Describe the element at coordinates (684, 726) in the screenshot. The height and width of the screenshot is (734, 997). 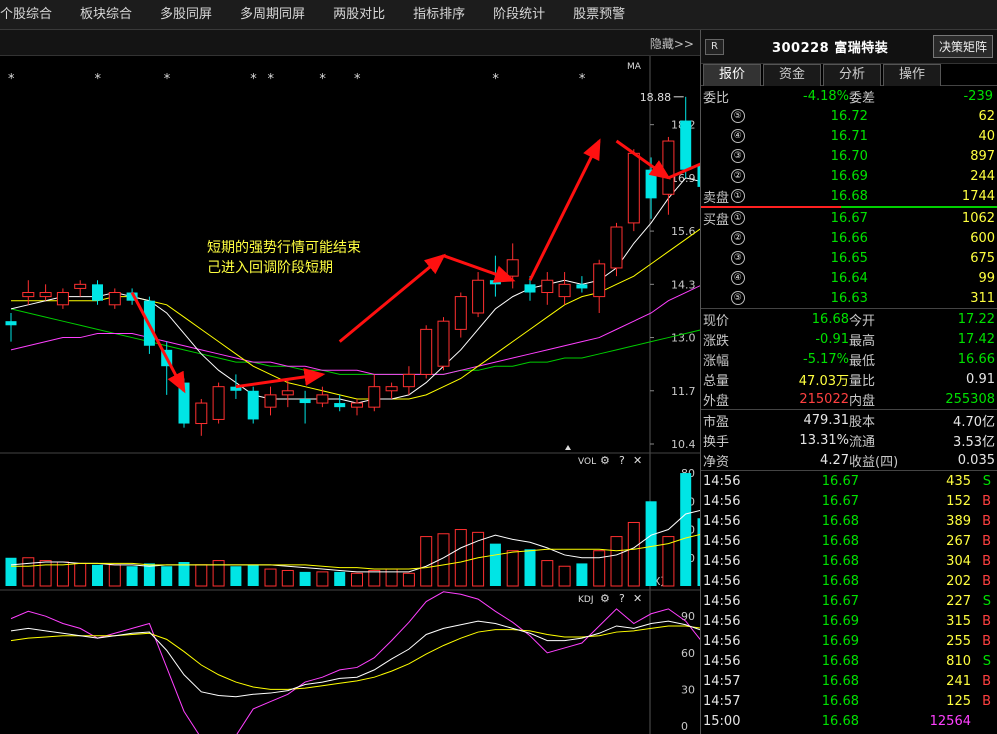
I see `kdj-tick-label: 0` at that location.